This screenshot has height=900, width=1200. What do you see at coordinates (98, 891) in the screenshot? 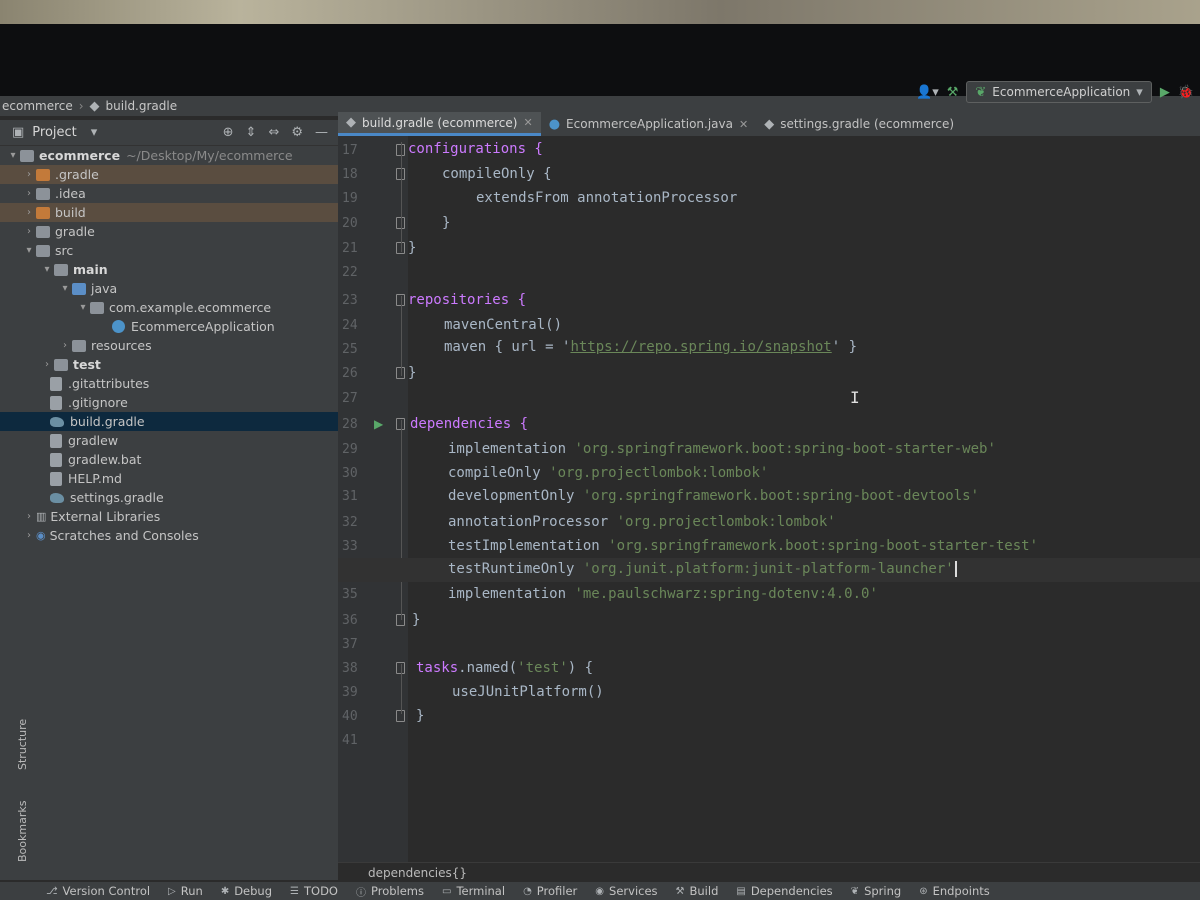
I see `tool-version-control: ⎇ Version Control` at bounding box center [98, 891].